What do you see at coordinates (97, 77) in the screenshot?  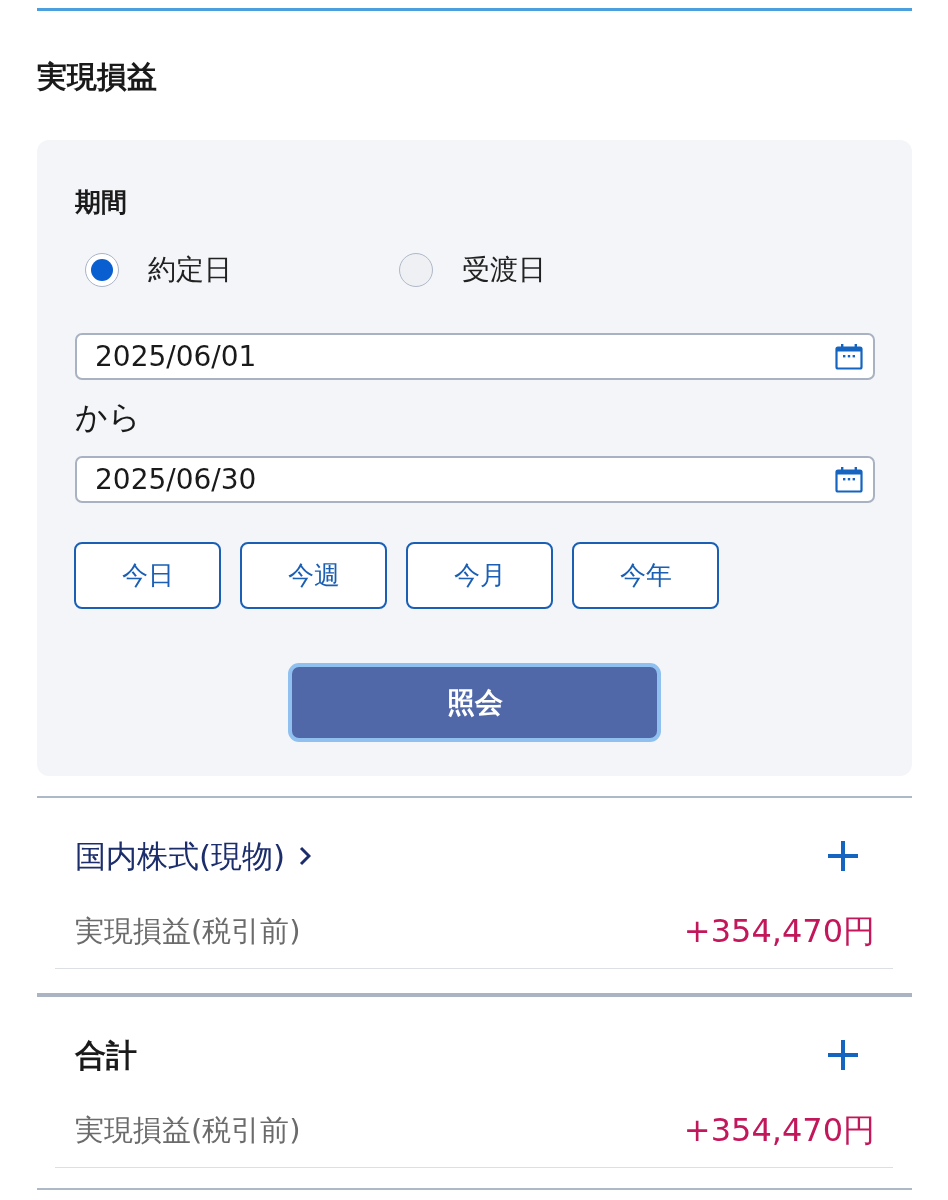 I see `page-title: 実現損益` at bounding box center [97, 77].